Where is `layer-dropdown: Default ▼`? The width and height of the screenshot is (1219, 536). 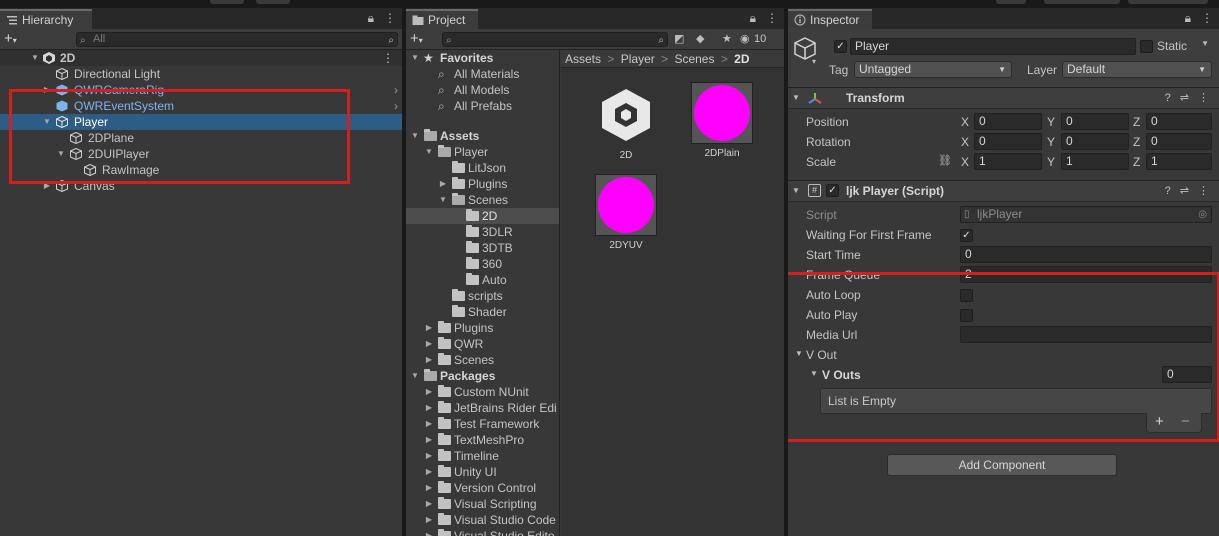
layer-dropdown: Default ▼ is located at coordinates (1137, 69).